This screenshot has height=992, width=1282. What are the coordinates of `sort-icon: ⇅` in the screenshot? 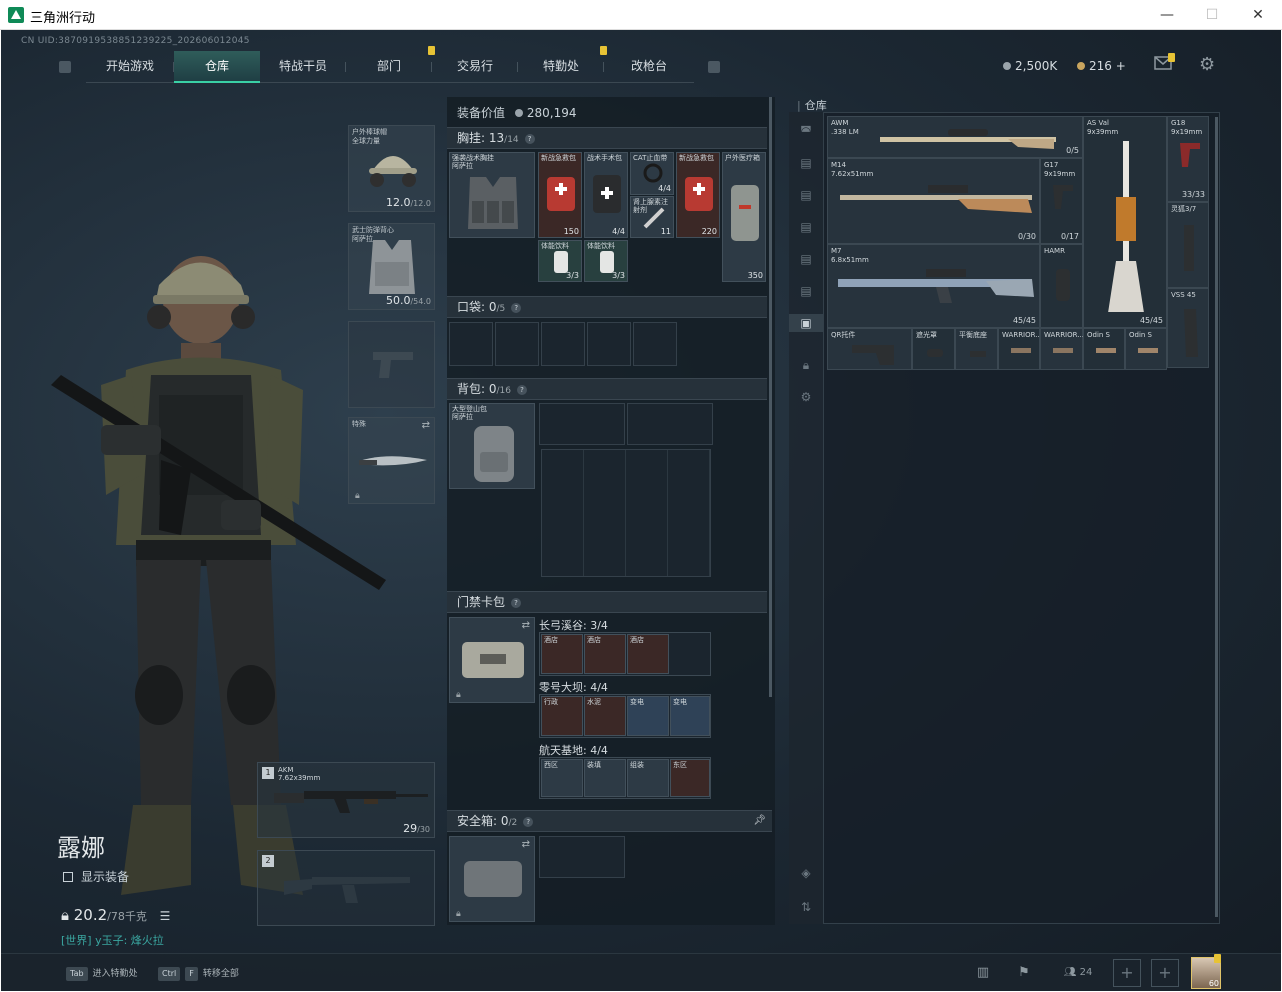 It's located at (806, 907).